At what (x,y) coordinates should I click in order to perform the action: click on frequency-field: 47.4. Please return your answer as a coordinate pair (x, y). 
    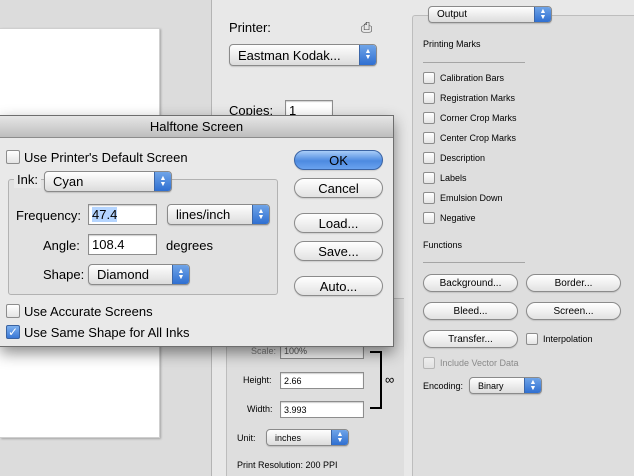
    Looking at the image, I should click on (122, 214).